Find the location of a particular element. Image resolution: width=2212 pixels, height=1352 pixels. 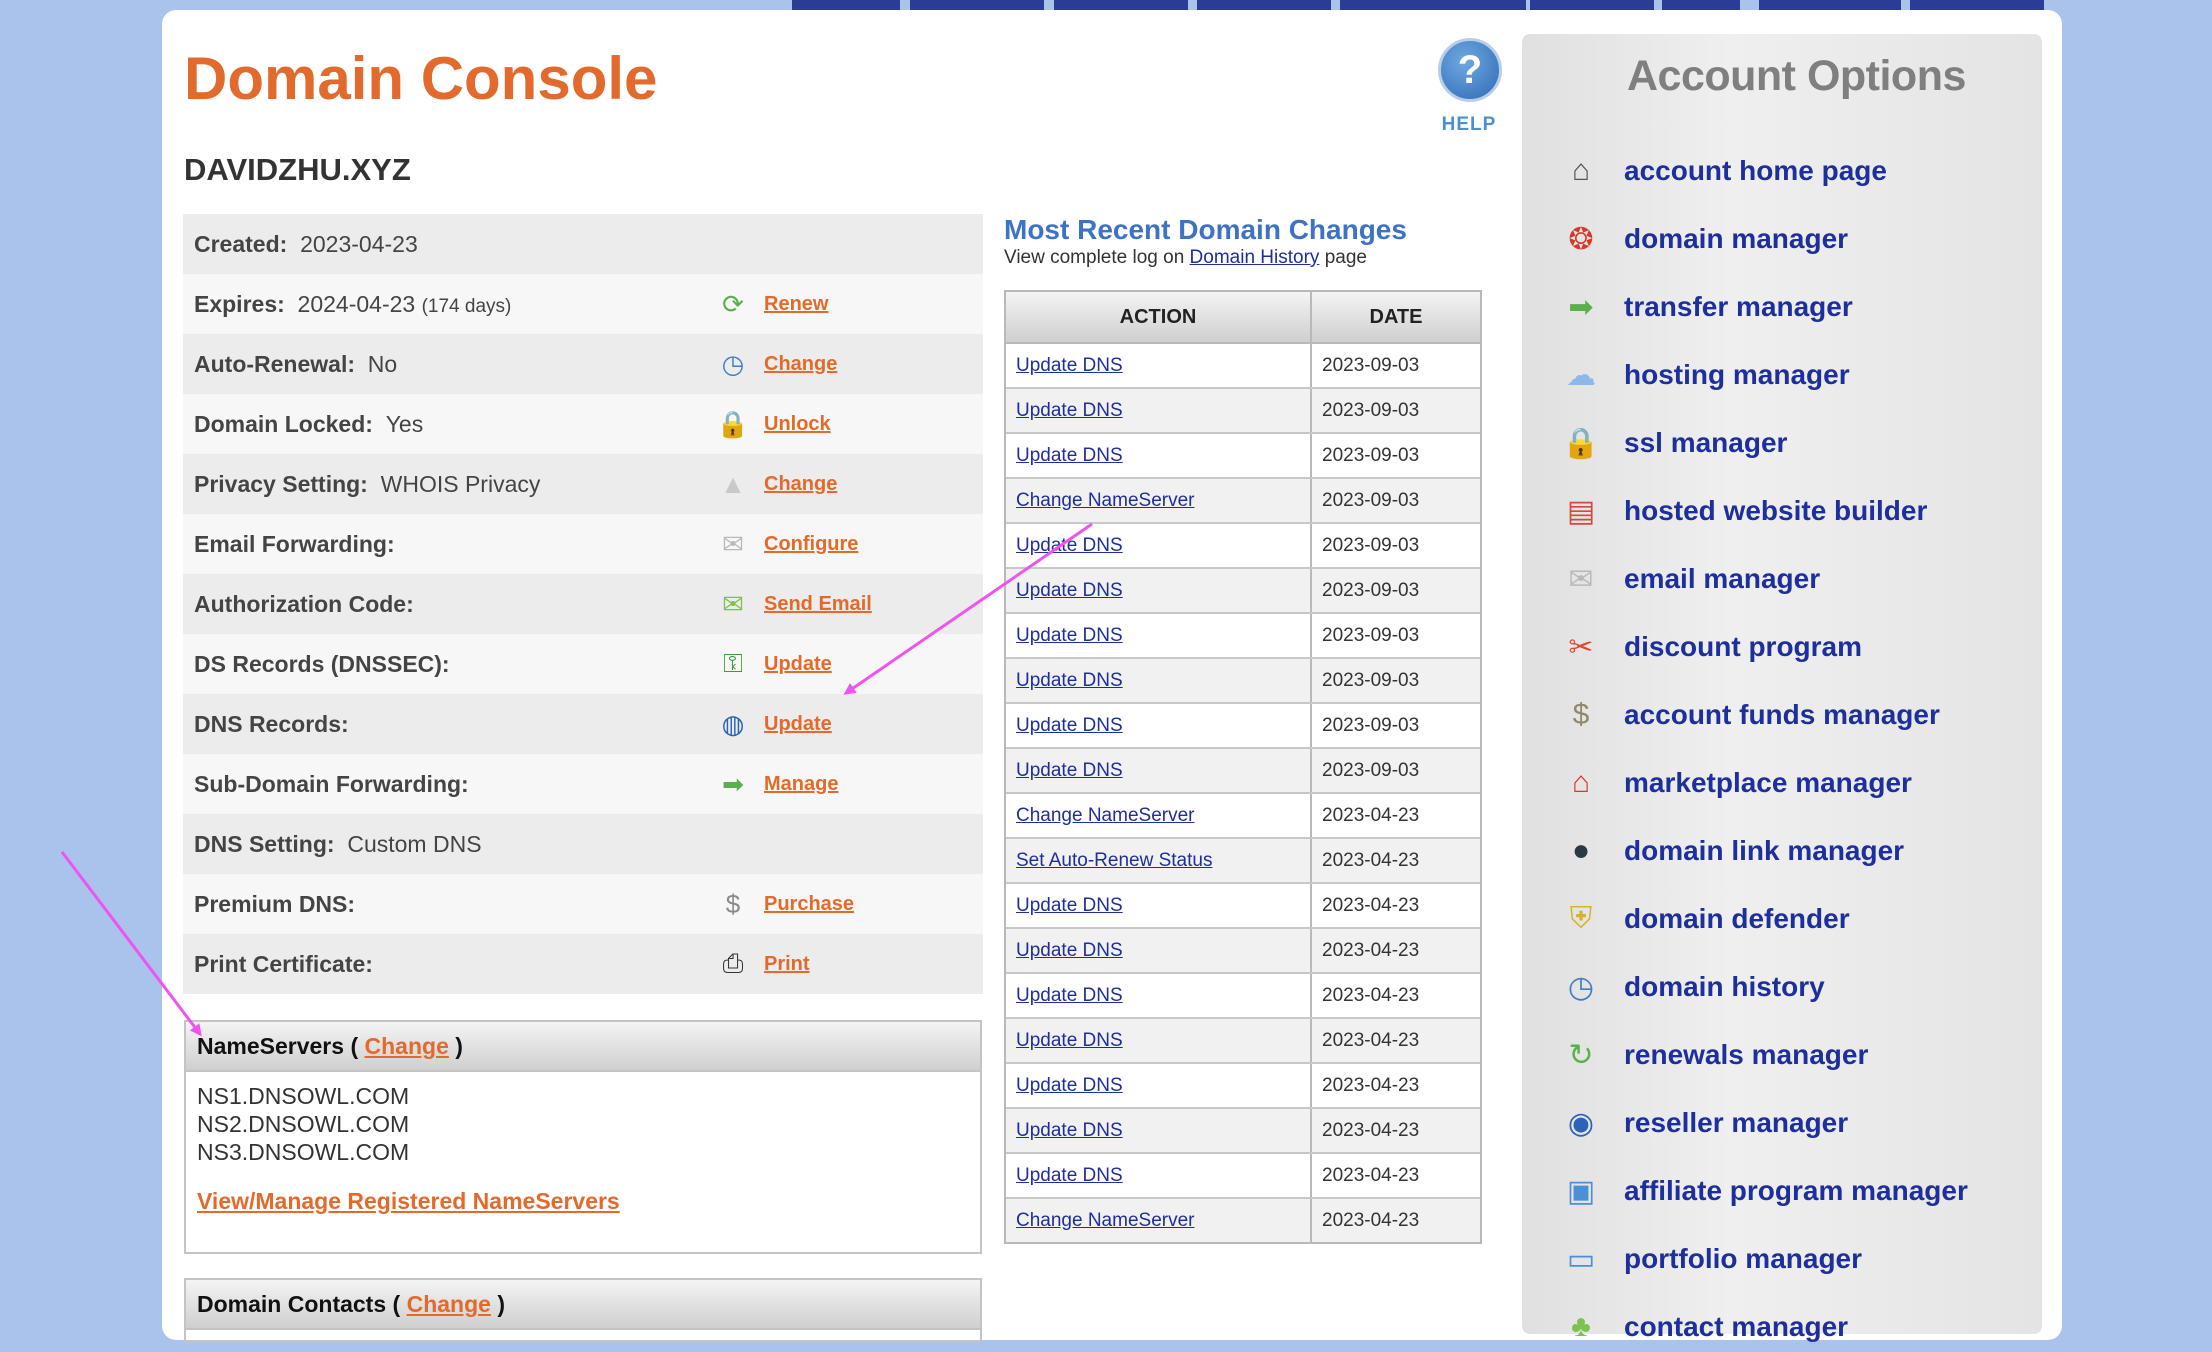

annotation-arrow-nameservers is located at coordinates (131, 944).